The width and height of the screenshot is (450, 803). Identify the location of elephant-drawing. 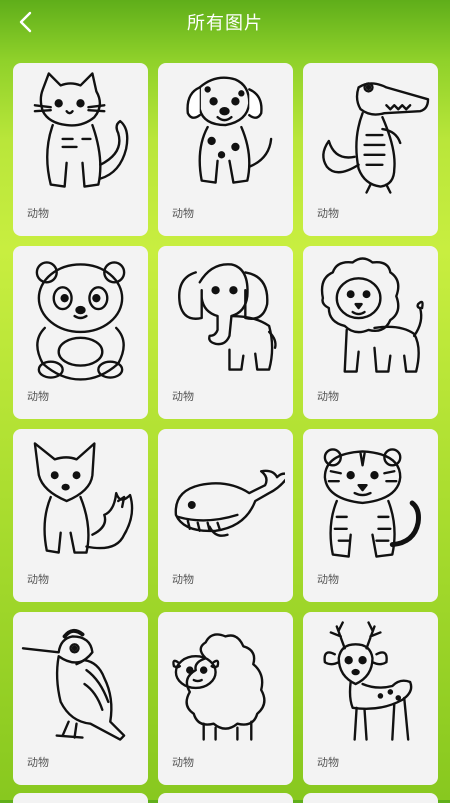
(227, 317).